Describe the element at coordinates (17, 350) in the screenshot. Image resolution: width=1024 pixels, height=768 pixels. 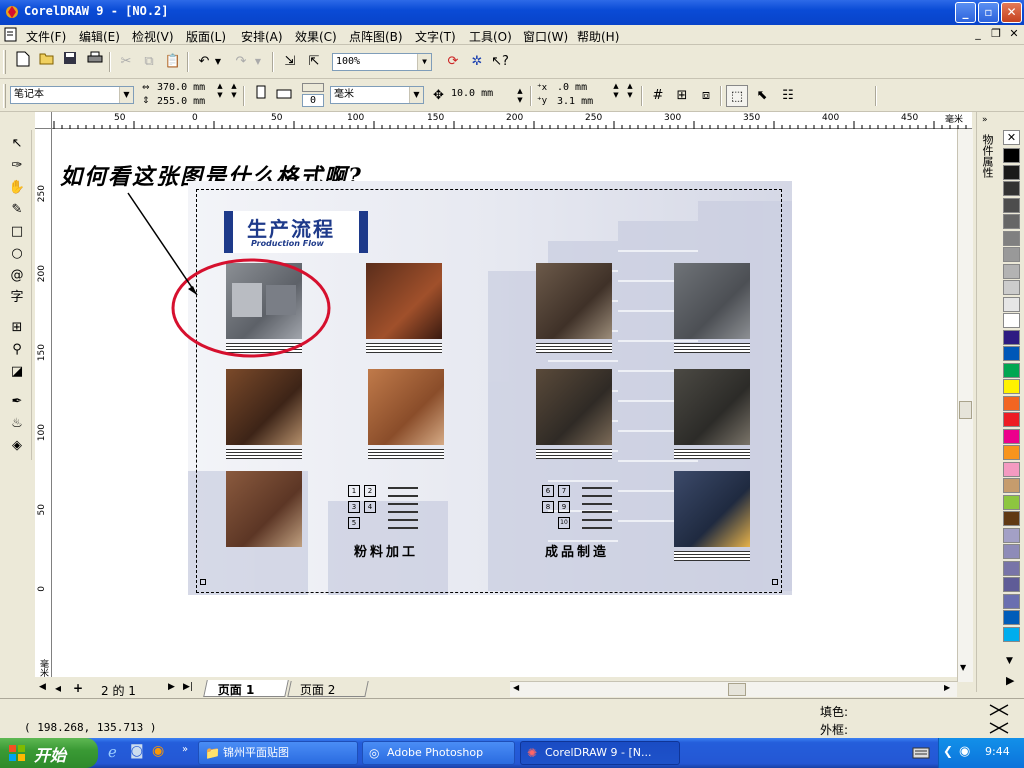
I see `eyedropper-tool-icon: ⚲` at that location.